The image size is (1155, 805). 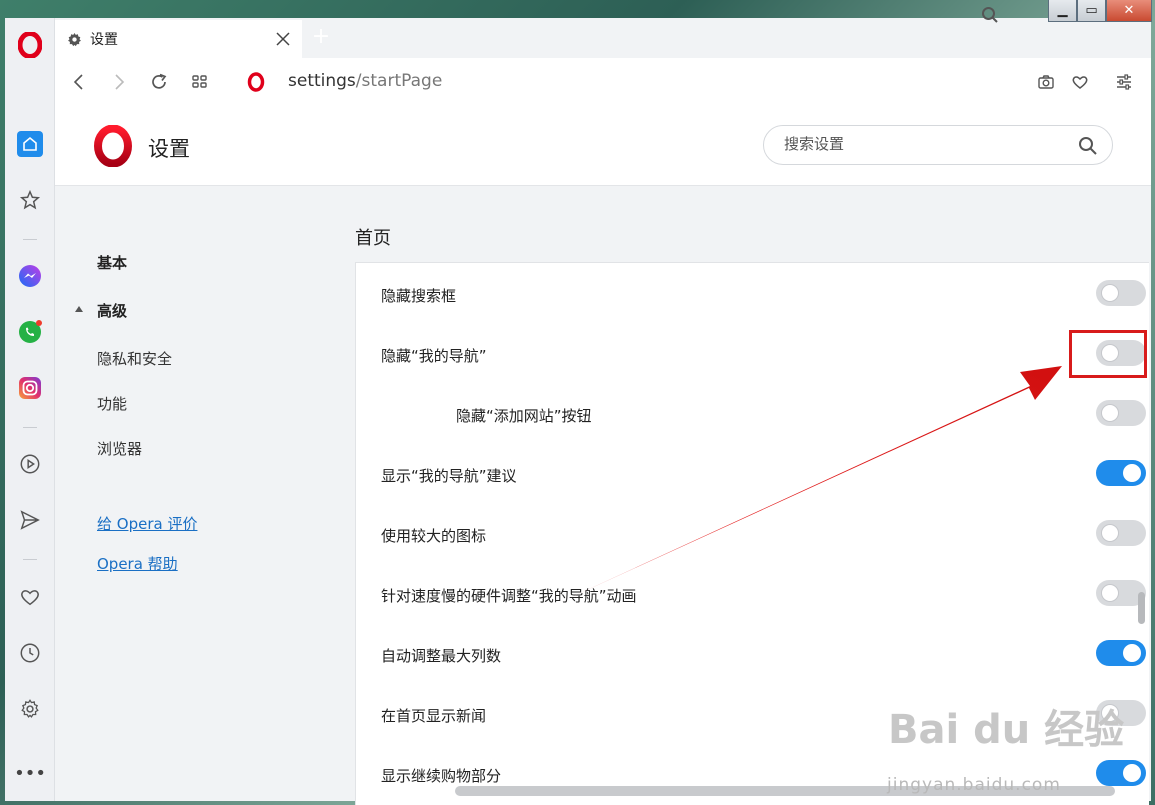 I want to click on forward-button, so click(x=119, y=82).